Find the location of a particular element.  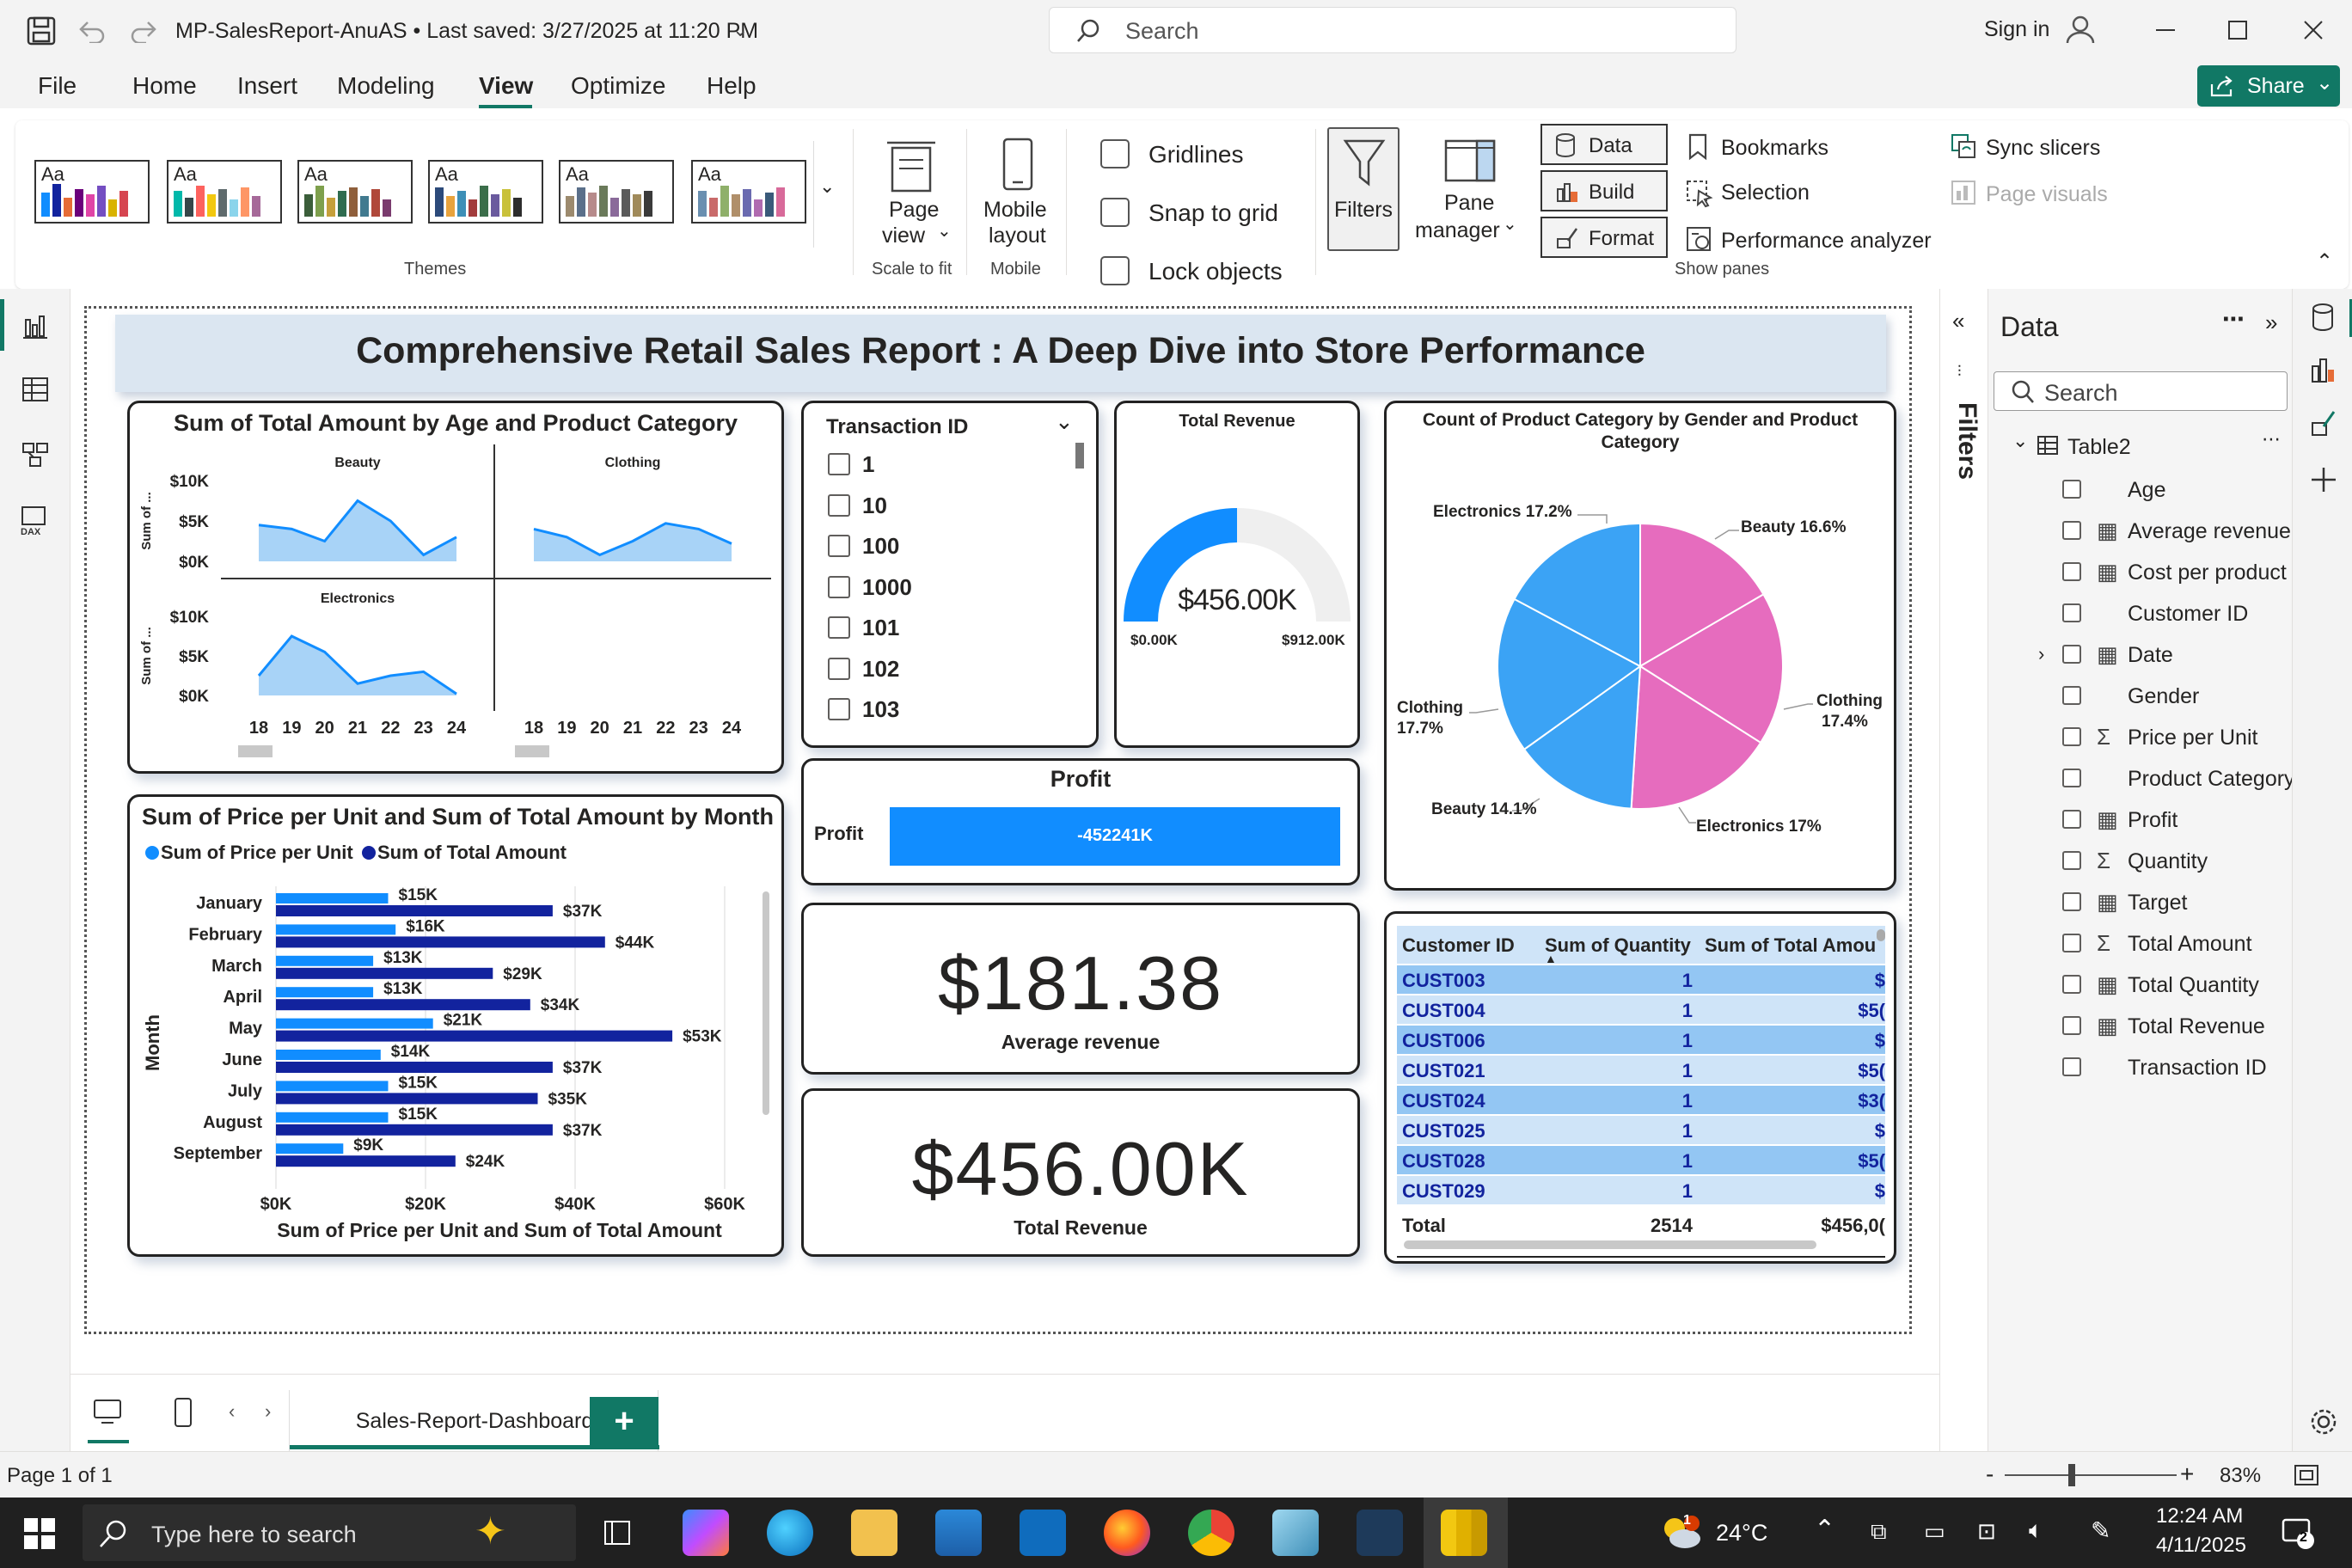

slicer-item-label: 102 is located at coordinates (880, 669).